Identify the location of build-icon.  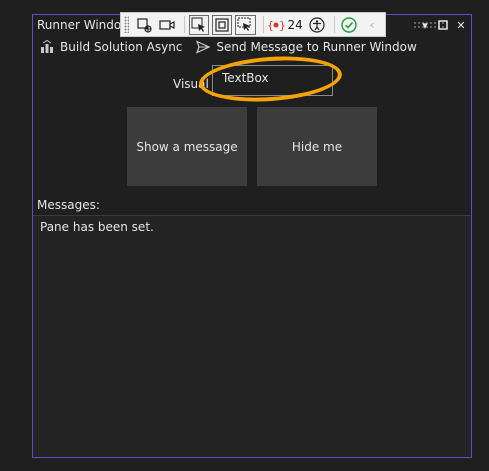
(47, 46).